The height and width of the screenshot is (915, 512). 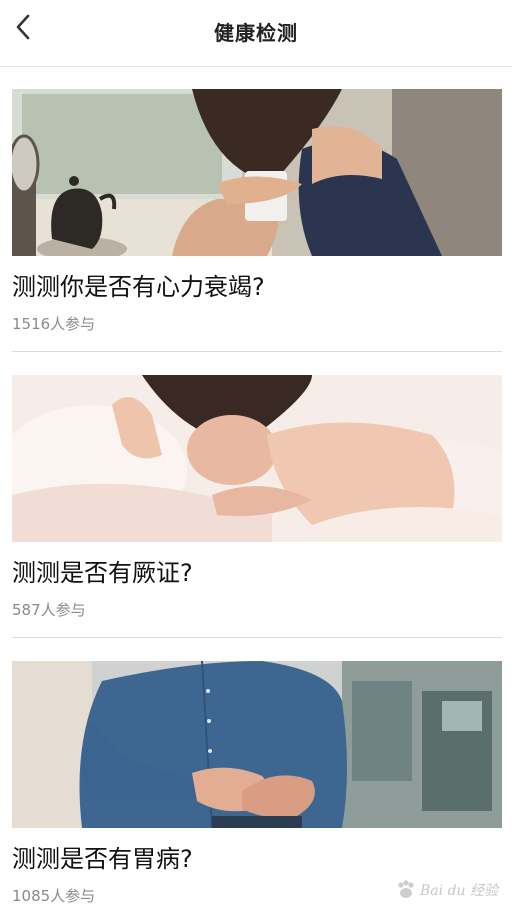 I want to click on paw-icon, so click(x=406, y=889).